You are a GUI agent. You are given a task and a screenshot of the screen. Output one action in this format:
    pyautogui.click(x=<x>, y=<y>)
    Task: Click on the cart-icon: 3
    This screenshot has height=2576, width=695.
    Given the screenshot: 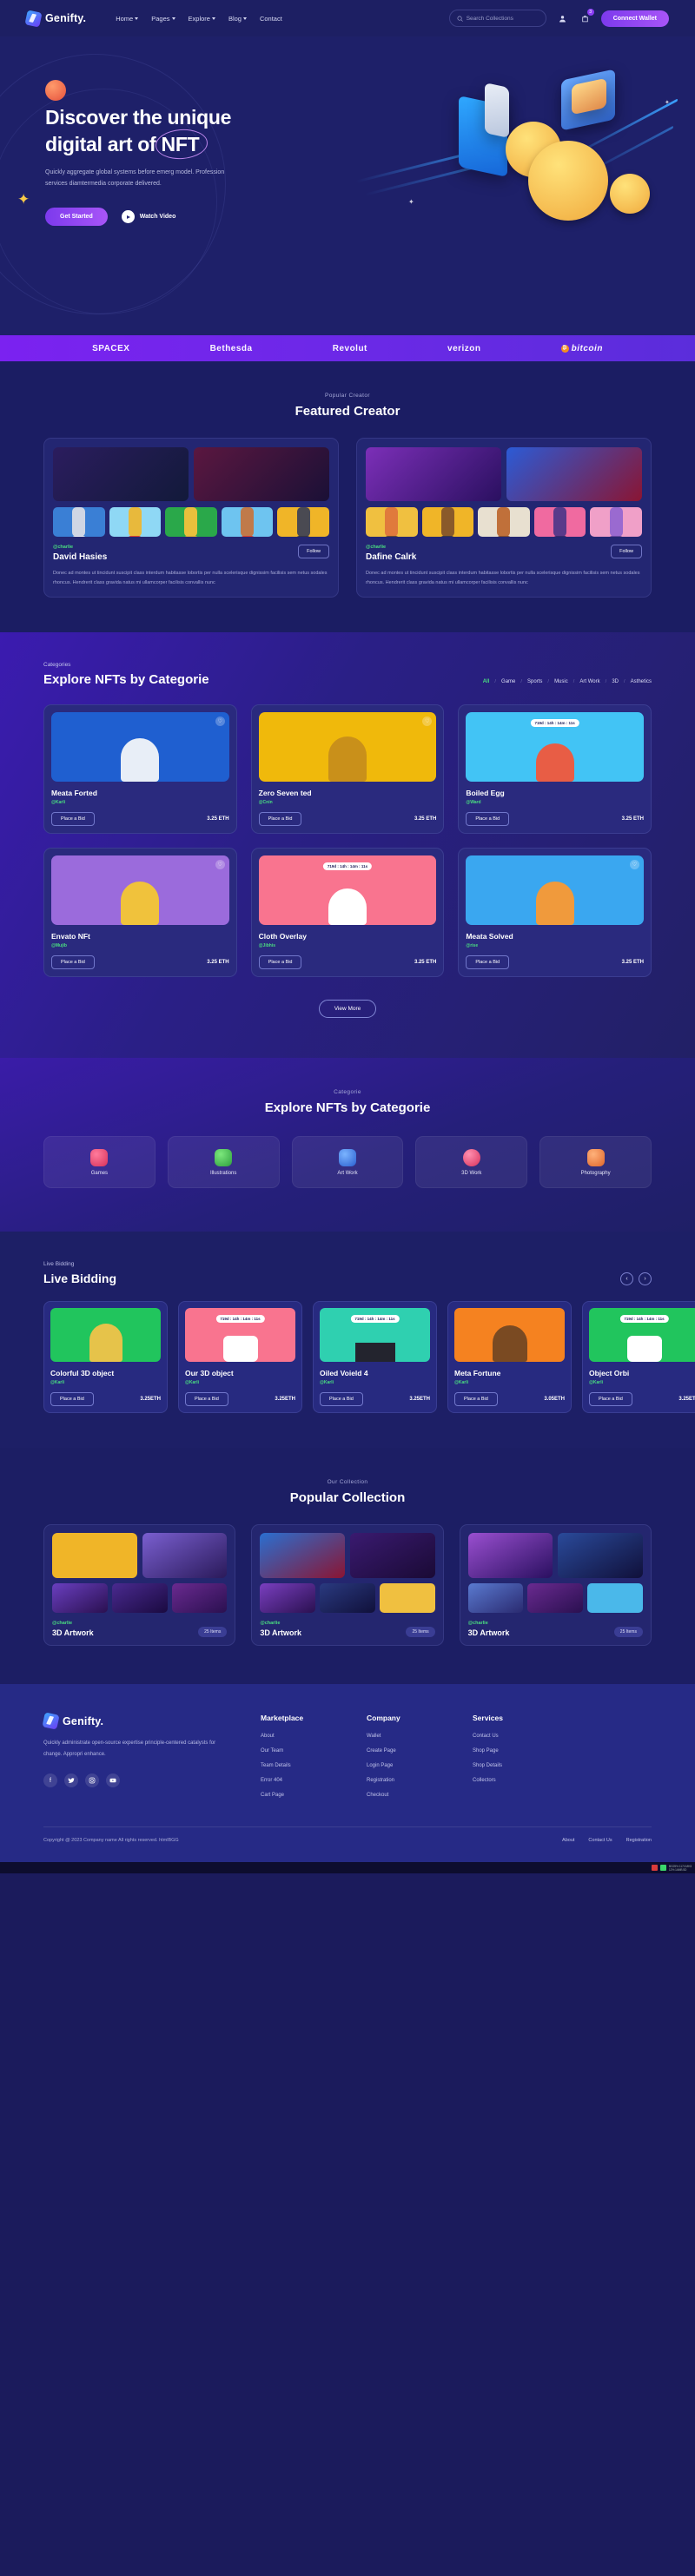 What is the action you would take?
    pyautogui.click(x=586, y=16)
    